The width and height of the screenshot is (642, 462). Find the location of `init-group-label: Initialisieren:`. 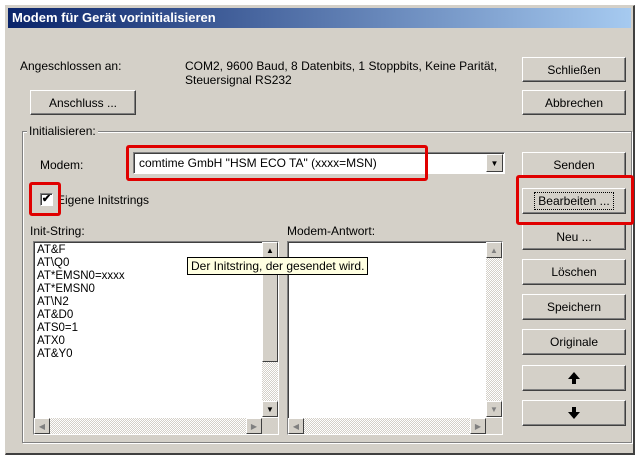

init-group-label: Initialisieren: is located at coordinates (62, 131).